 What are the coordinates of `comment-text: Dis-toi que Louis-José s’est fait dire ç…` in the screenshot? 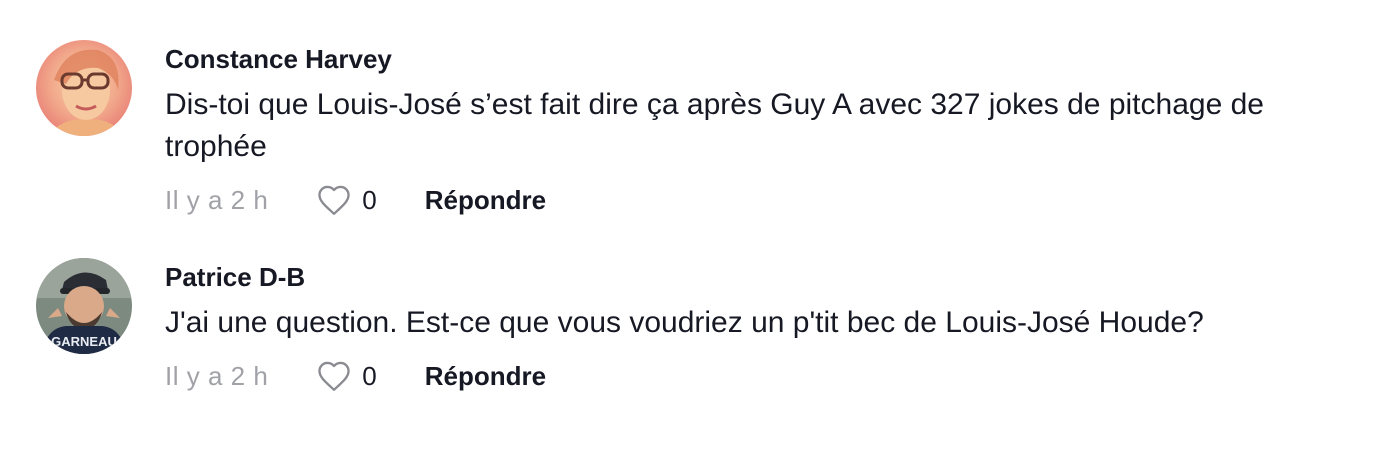 It's located at (714, 125).